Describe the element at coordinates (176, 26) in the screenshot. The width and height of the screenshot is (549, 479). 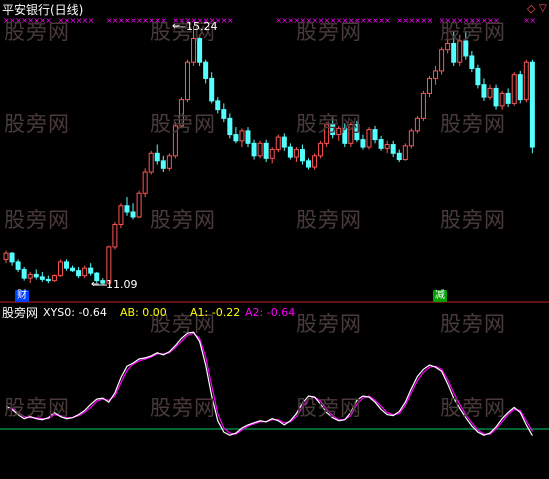
I see `high-price-arrow-icon: ←` at that location.